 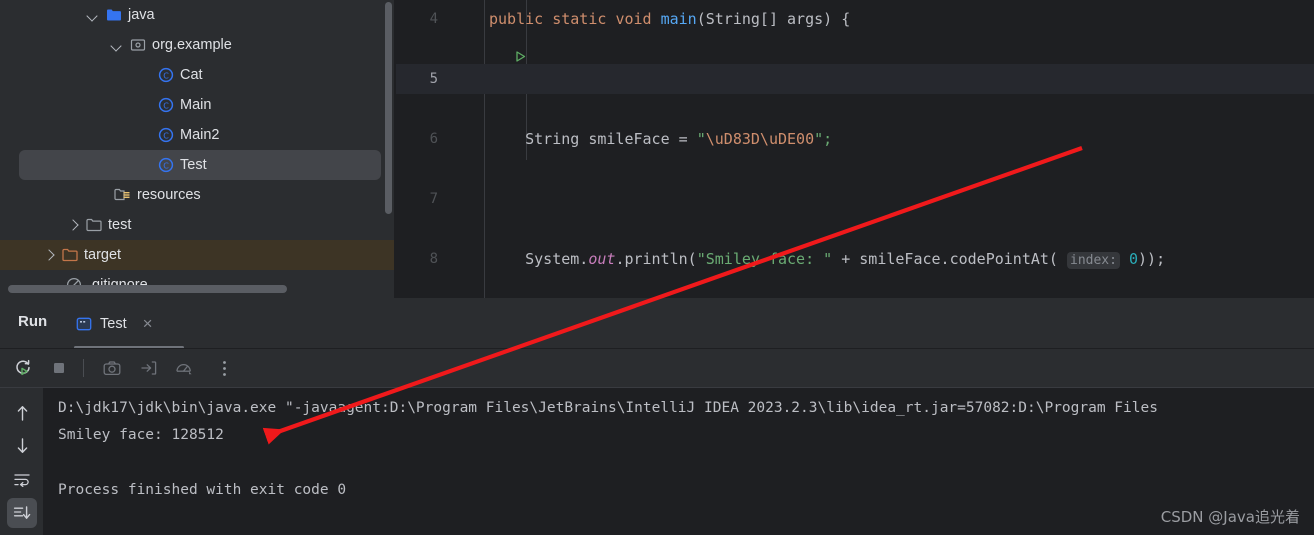 I want to click on tree-row-label: Cat, so click(x=191, y=75).